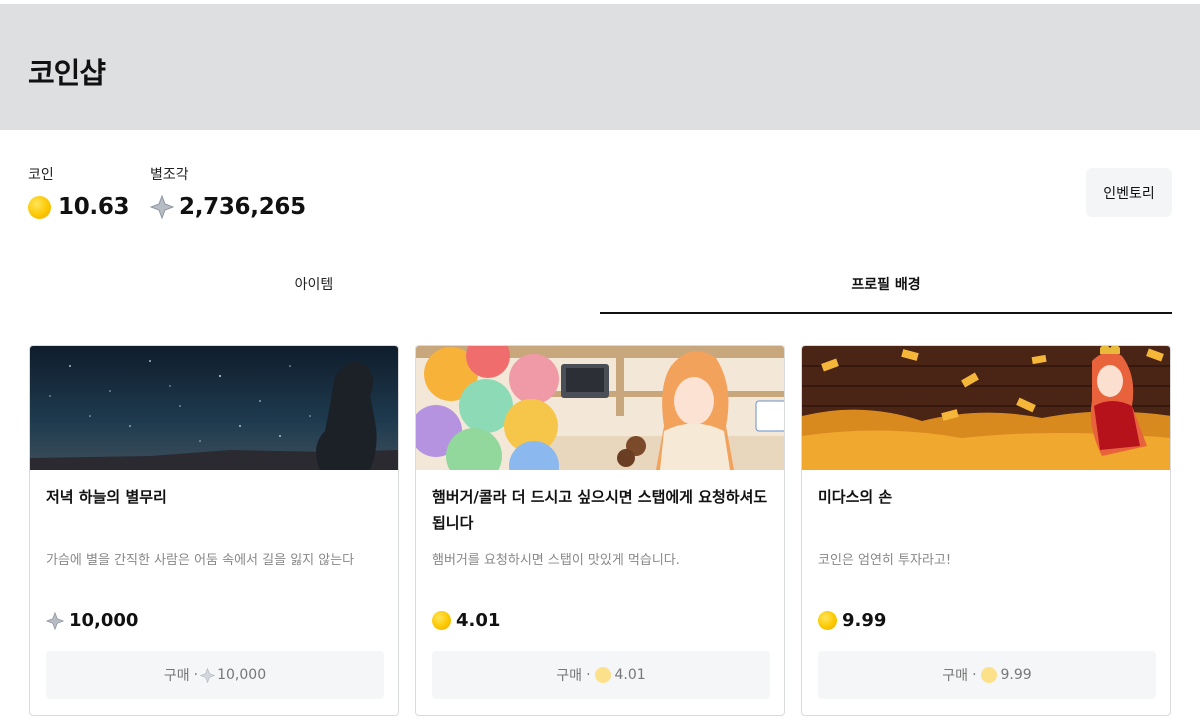  Describe the element at coordinates (855, 497) in the screenshot. I see `item-title: 미다스의 손` at that location.